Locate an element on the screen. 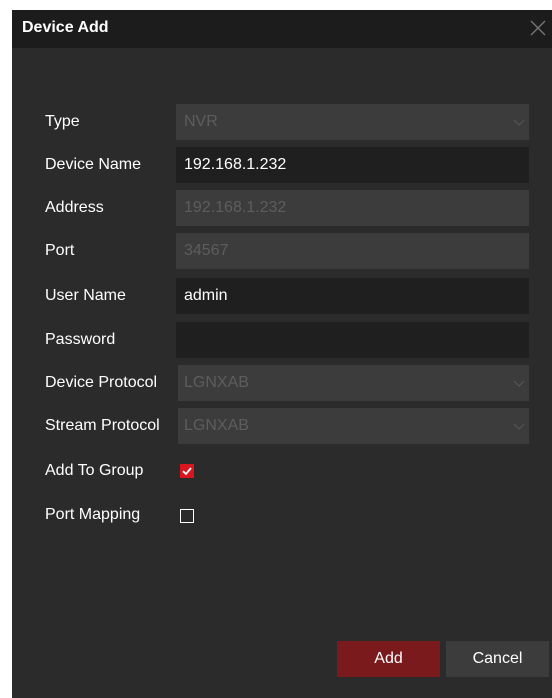 The image size is (552, 698). password-input is located at coordinates (352, 340).